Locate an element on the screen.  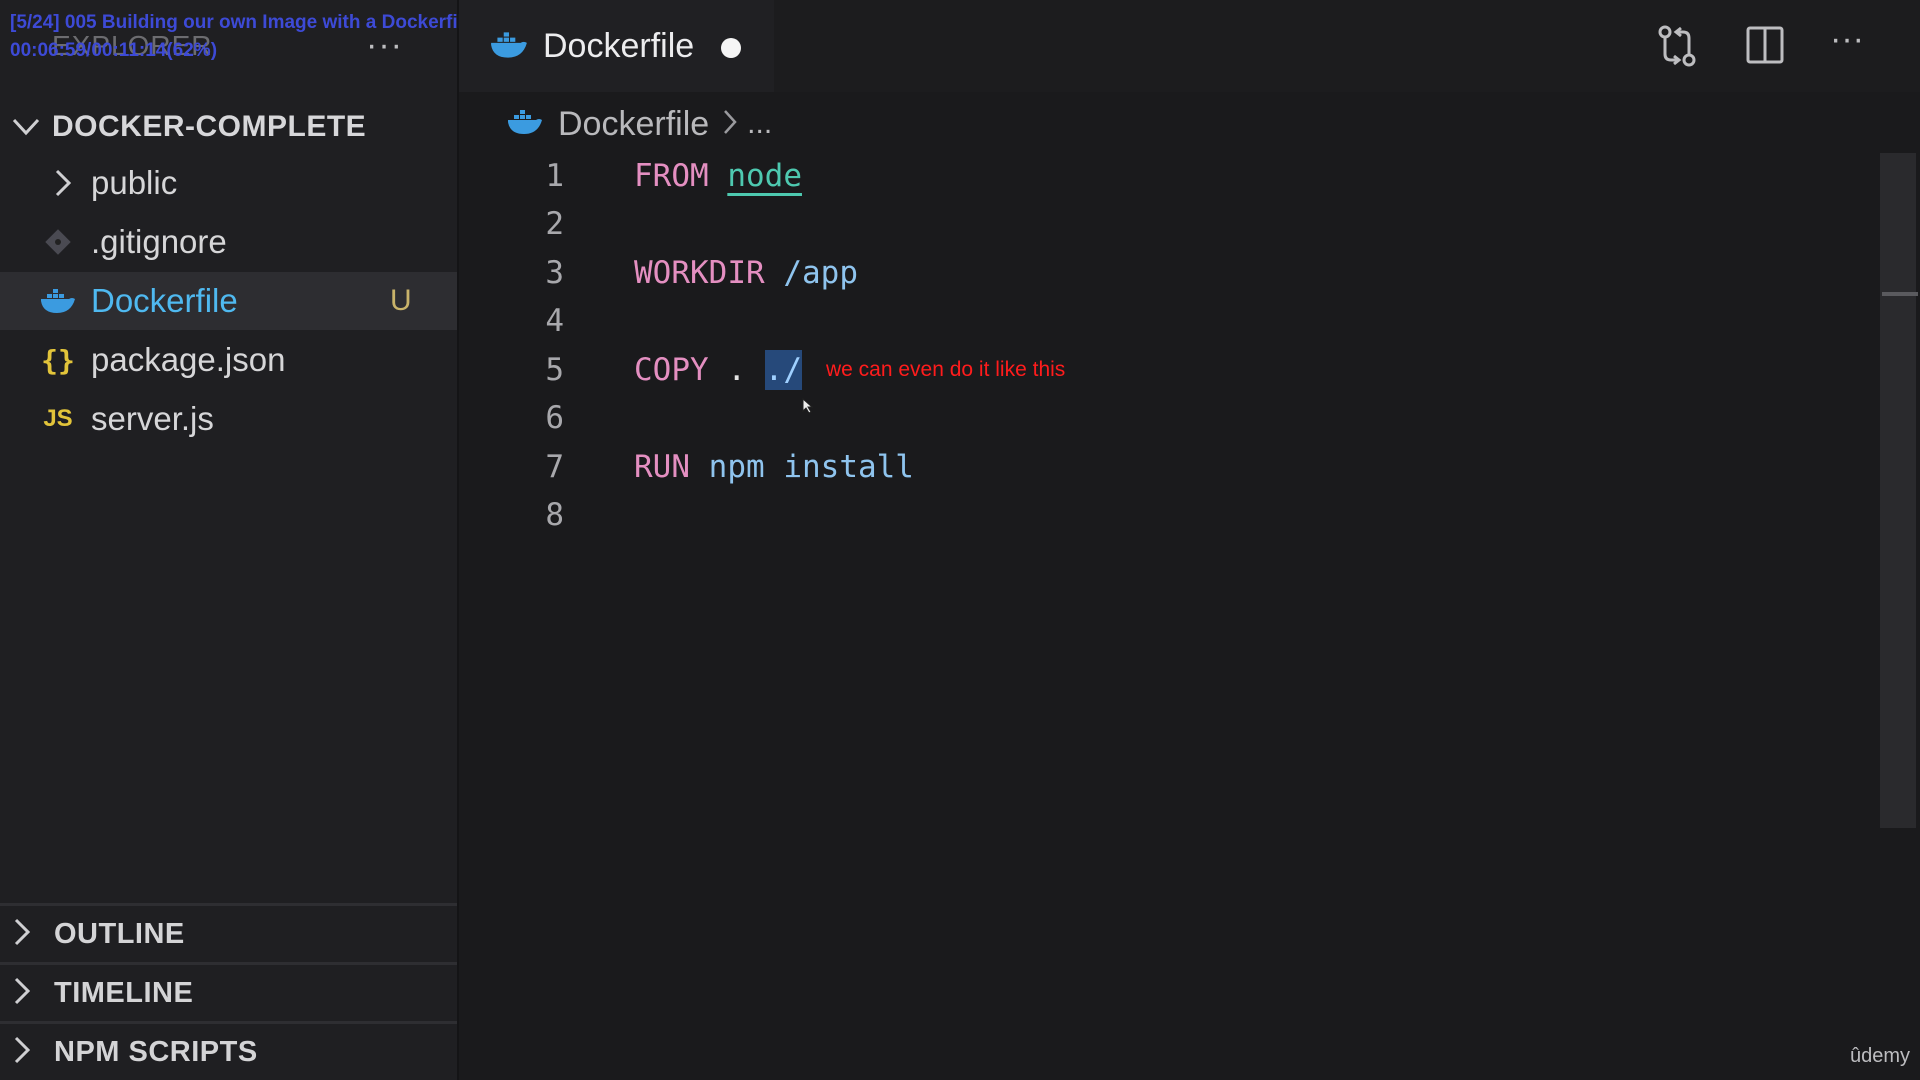
tree-item-public: public is located at coordinates (228, 183).